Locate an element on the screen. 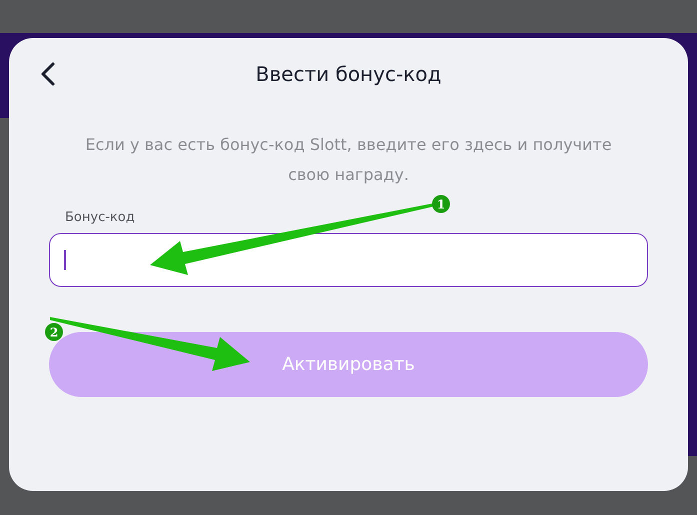 Image resolution: width=697 pixels, height=515 pixels. bonus-code-field is located at coordinates (348, 259).